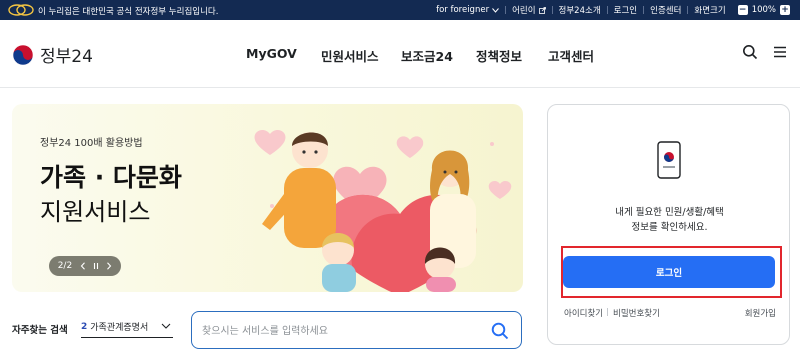 This screenshot has width=800, height=356. What do you see at coordinates (23, 54) in the screenshot?
I see `taegeuk-logo-icon` at bounding box center [23, 54].